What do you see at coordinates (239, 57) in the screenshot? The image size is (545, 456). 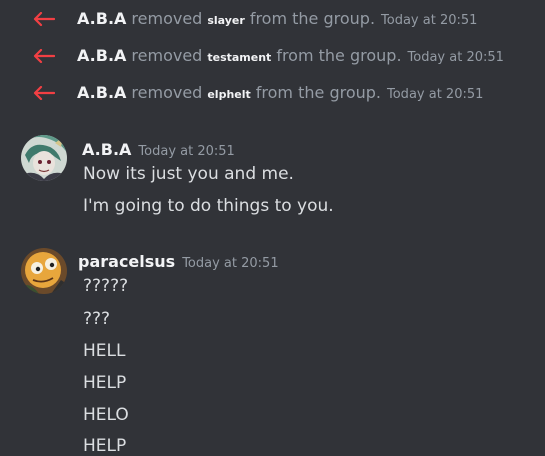 I see `system-target-name: testament` at bounding box center [239, 57].